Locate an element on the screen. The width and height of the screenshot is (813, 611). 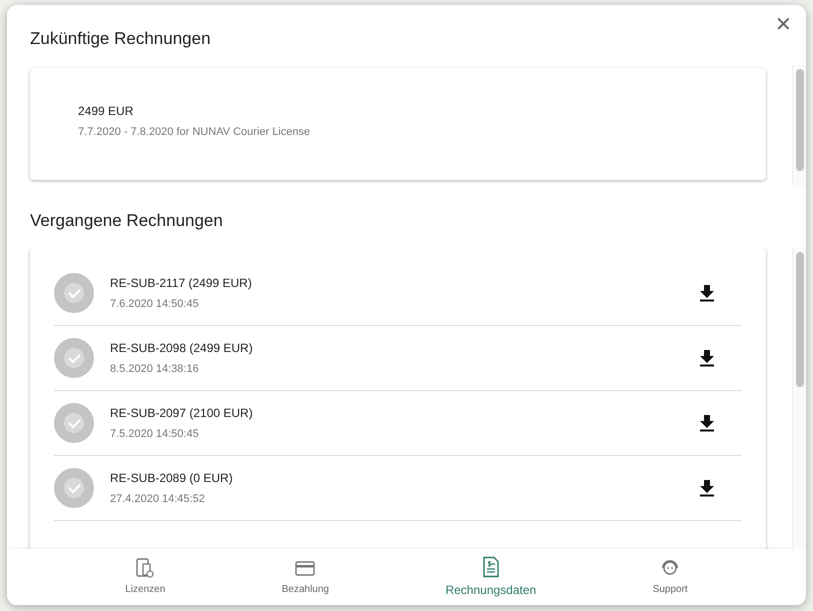
invoice-period: 7.7.2020 - 7.8.2020 for NUNAV Courier License is located at coordinates (195, 132).